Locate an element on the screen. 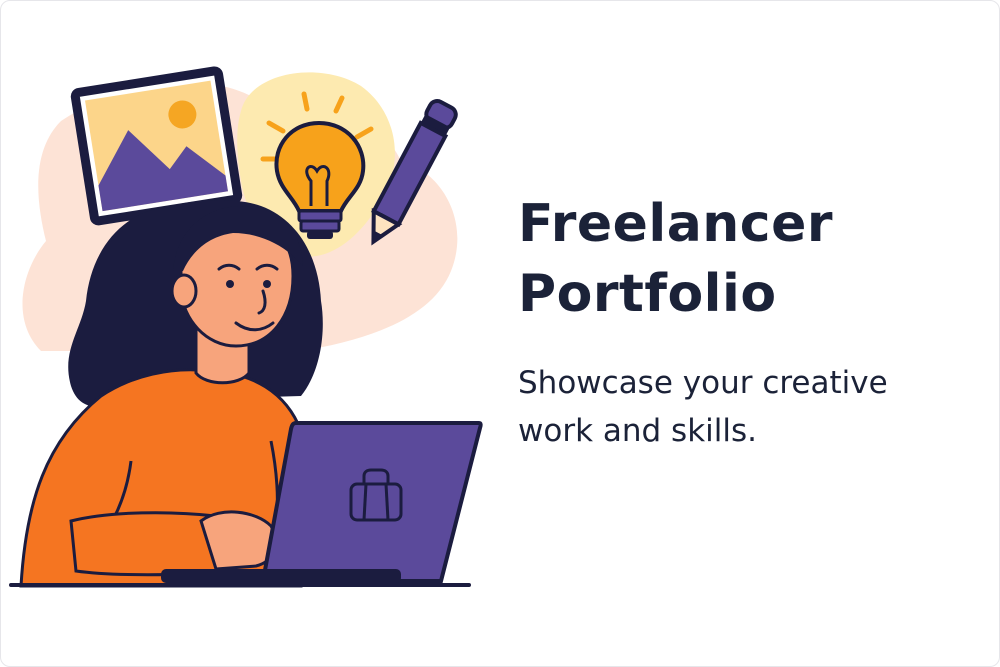 The width and height of the screenshot is (1000, 667). desk-line is located at coordinates (240, 585).